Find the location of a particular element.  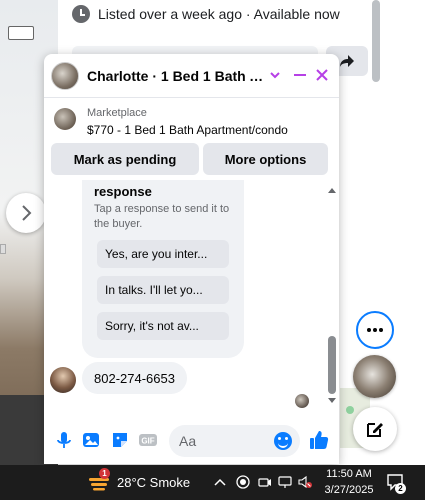

listing-title: $770 - 1 Bed 1 Bath Apartment/condo is located at coordinates (187, 130).